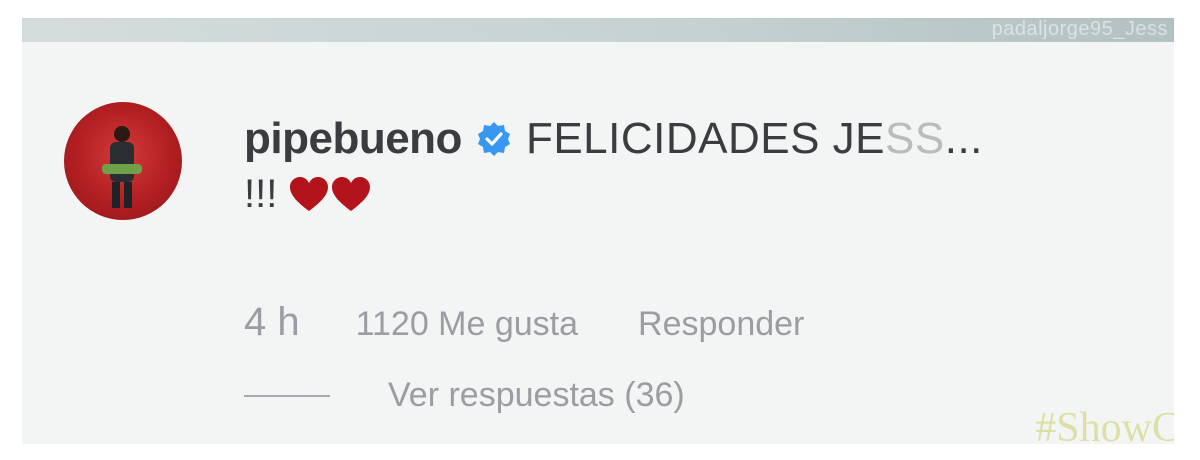  What do you see at coordinates (721, 324) in the screenshot?
I see `reply-button: Responder` at bounding box center [721, 324].